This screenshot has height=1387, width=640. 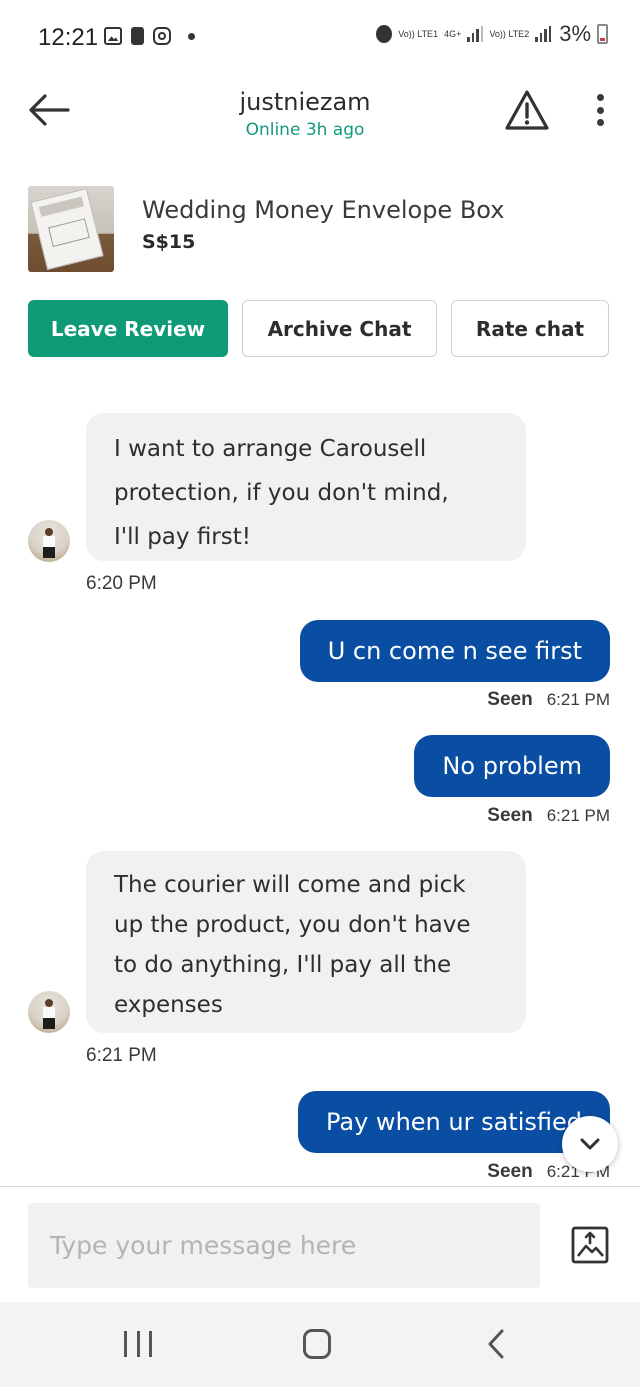 I want to click on system-navigation-bar, so click(x=320, y=1344).